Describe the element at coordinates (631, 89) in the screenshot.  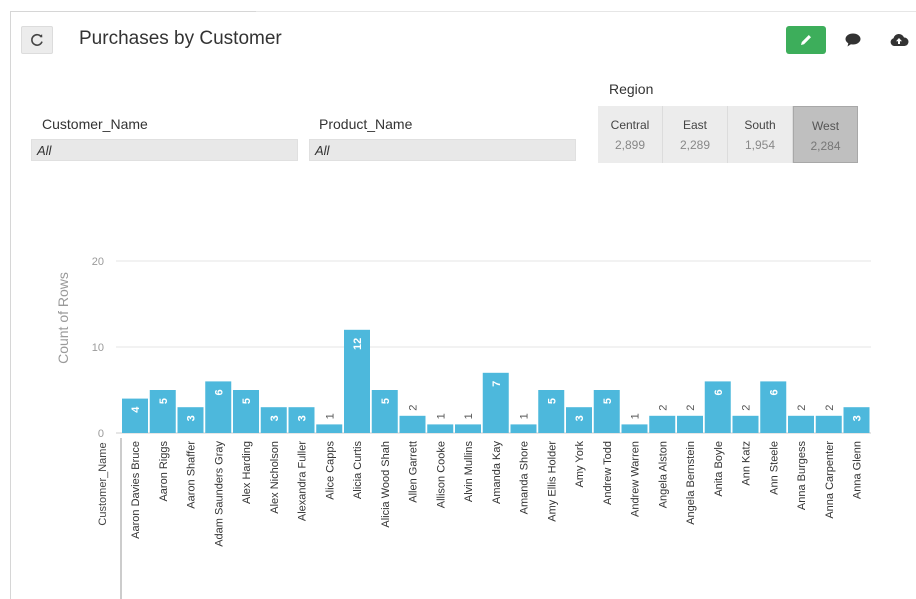
I see `region-filter-title: Region` at that location.